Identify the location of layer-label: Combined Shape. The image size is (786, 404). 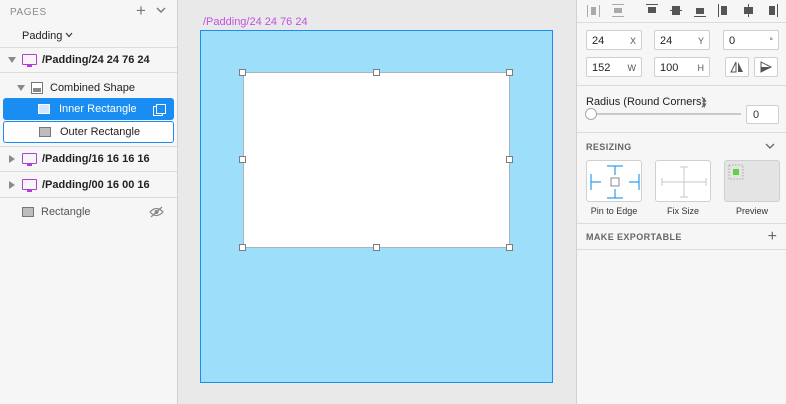
(93, 88).